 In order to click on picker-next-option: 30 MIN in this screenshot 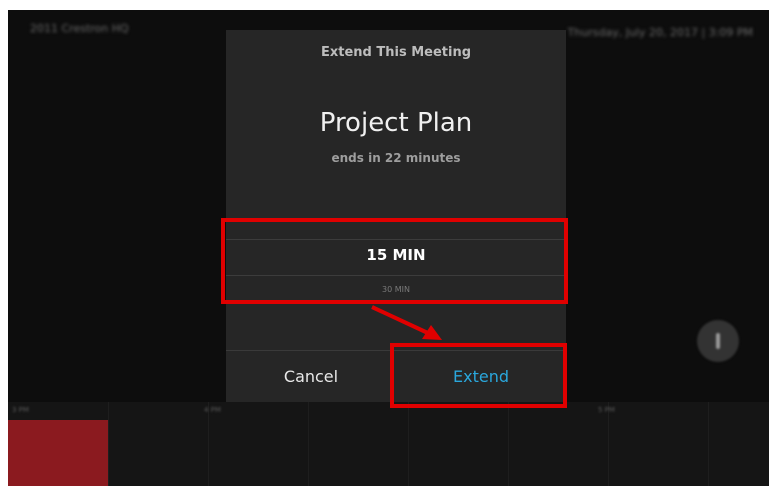, I will do `click(396, 289)`.